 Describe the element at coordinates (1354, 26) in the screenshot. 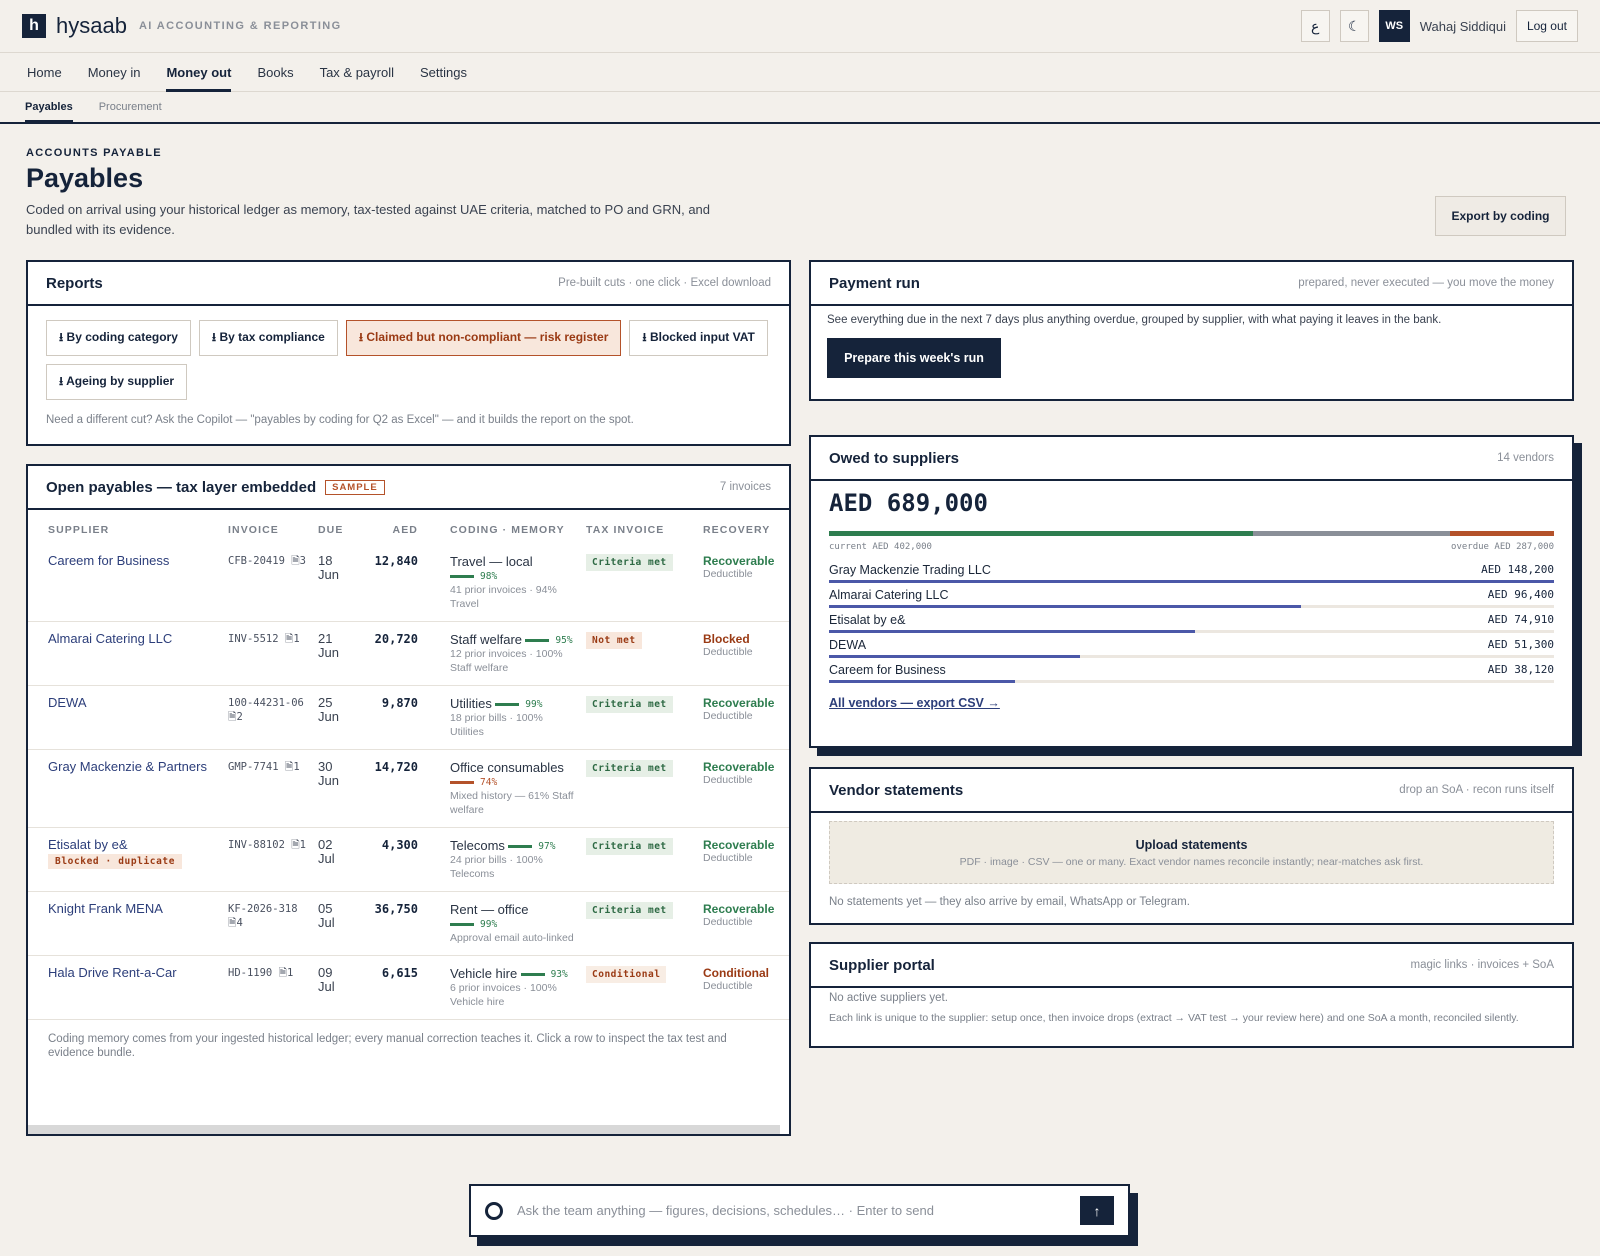

I see `theme-toggle-moon-icon: ☾` at that location.